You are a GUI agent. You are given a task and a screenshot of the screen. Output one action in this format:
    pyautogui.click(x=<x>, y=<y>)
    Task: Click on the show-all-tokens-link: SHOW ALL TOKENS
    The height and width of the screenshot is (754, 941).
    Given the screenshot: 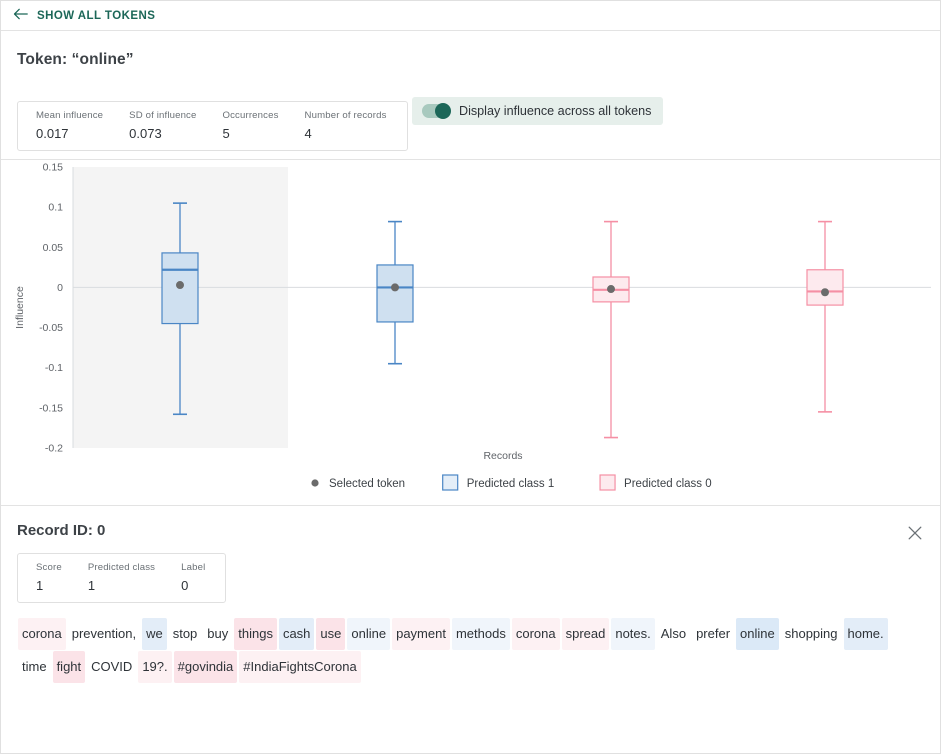 What is the action you would take?
    pyautogui.click(x=84, y=16)
    